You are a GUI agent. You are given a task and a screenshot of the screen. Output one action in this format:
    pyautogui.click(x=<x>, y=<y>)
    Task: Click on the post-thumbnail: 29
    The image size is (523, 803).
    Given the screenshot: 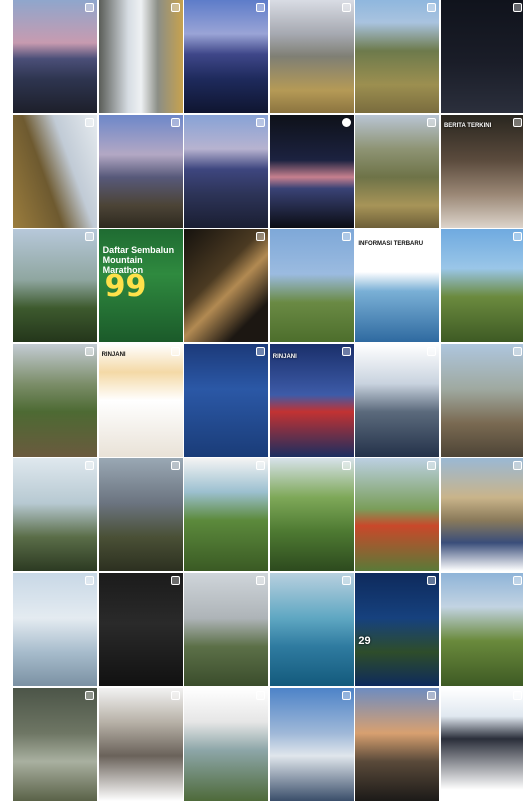 What is the action you would take?
    pyautogui.click(x=397, y=629)
    